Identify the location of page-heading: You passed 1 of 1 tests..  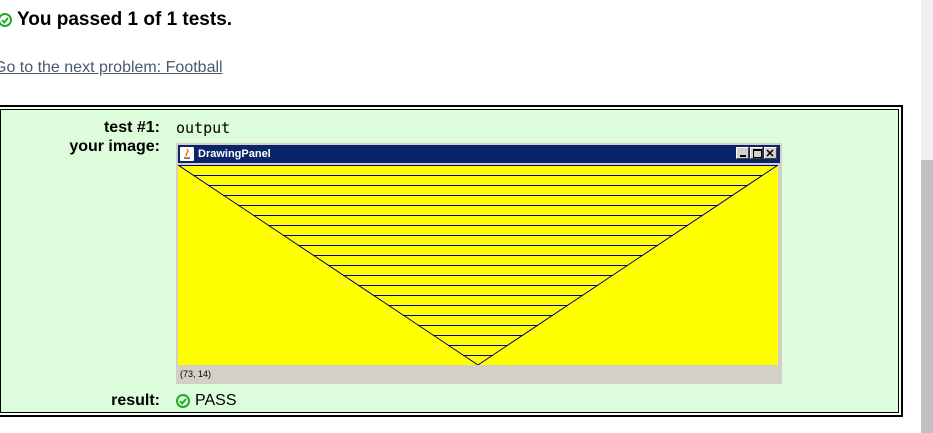
(116, 20).